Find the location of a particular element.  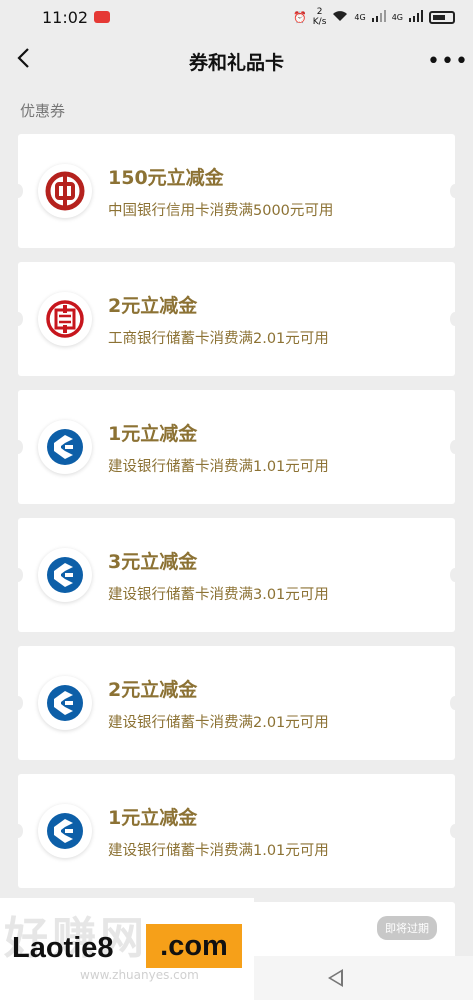

coupon-text: 3元立减金 建设银行储蓄卡消费满3.01元可用 is located at coordinates (218, 575).